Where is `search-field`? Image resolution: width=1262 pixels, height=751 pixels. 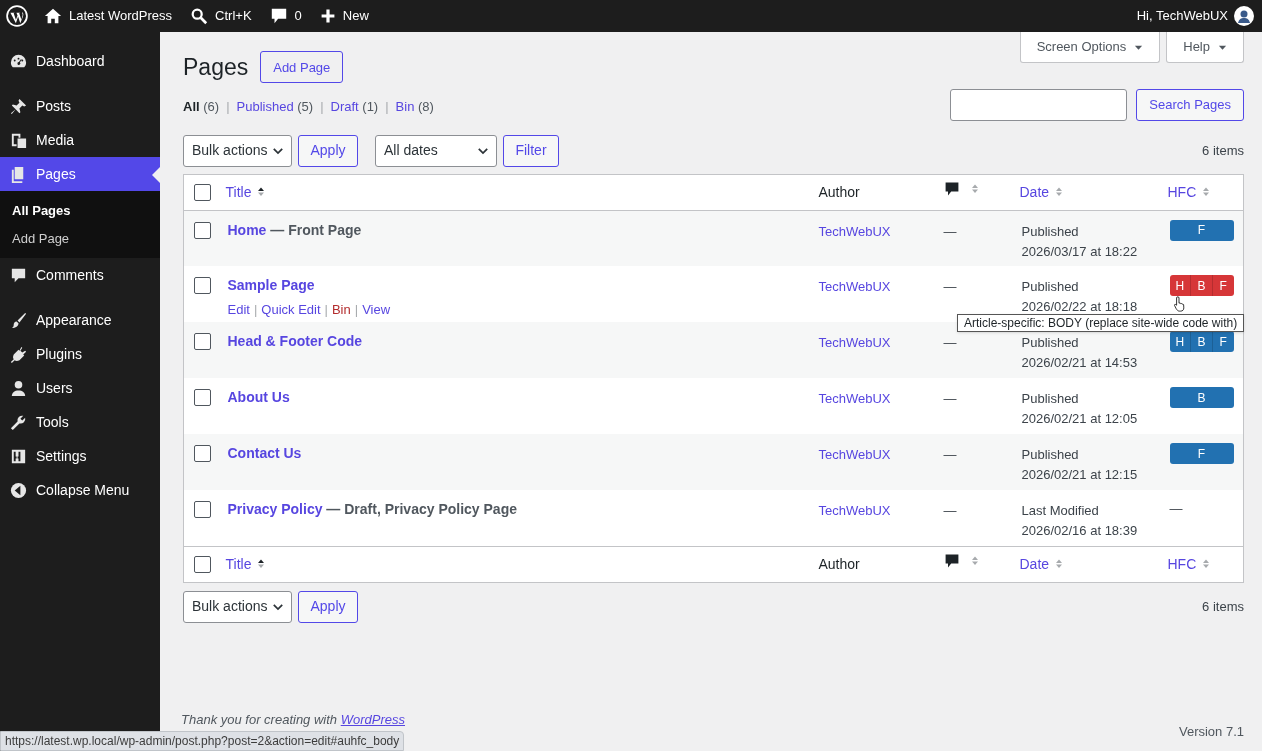
search-field is located at coordinates (1039, 104).